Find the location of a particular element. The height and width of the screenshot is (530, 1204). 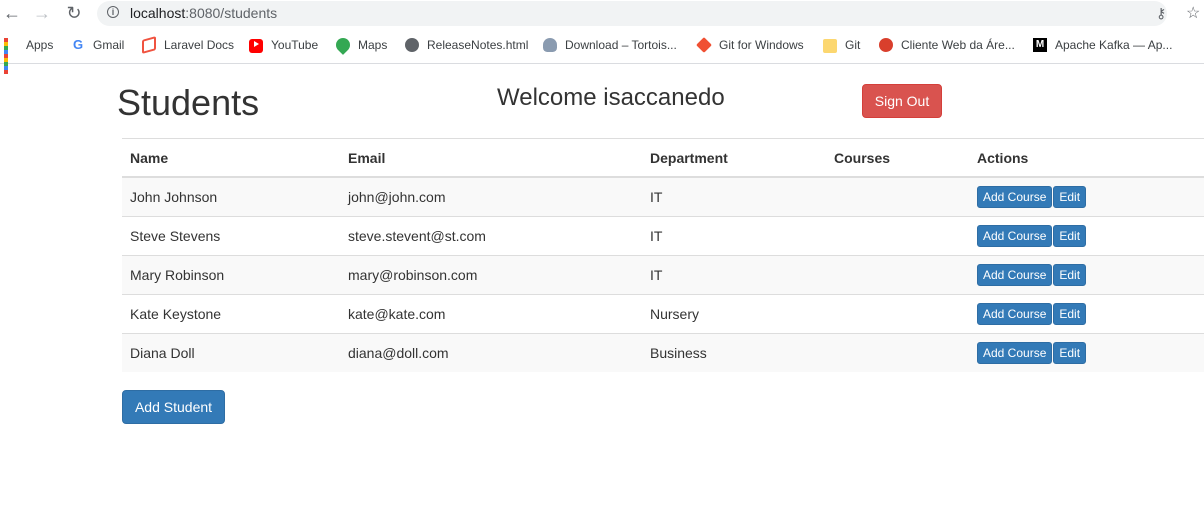

folder-icon is located at coordinates (830, 46).